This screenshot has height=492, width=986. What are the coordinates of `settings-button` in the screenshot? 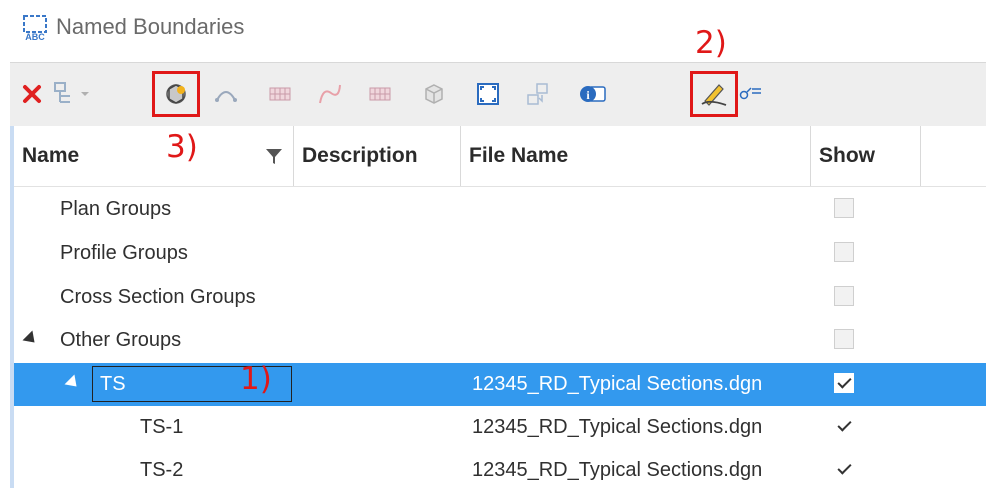 It's located at (751, 94).